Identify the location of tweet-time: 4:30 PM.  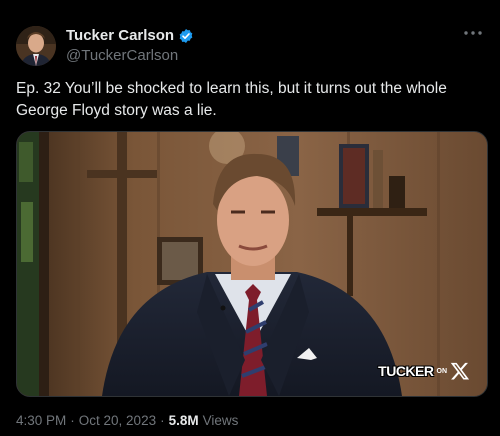
(41, 420).